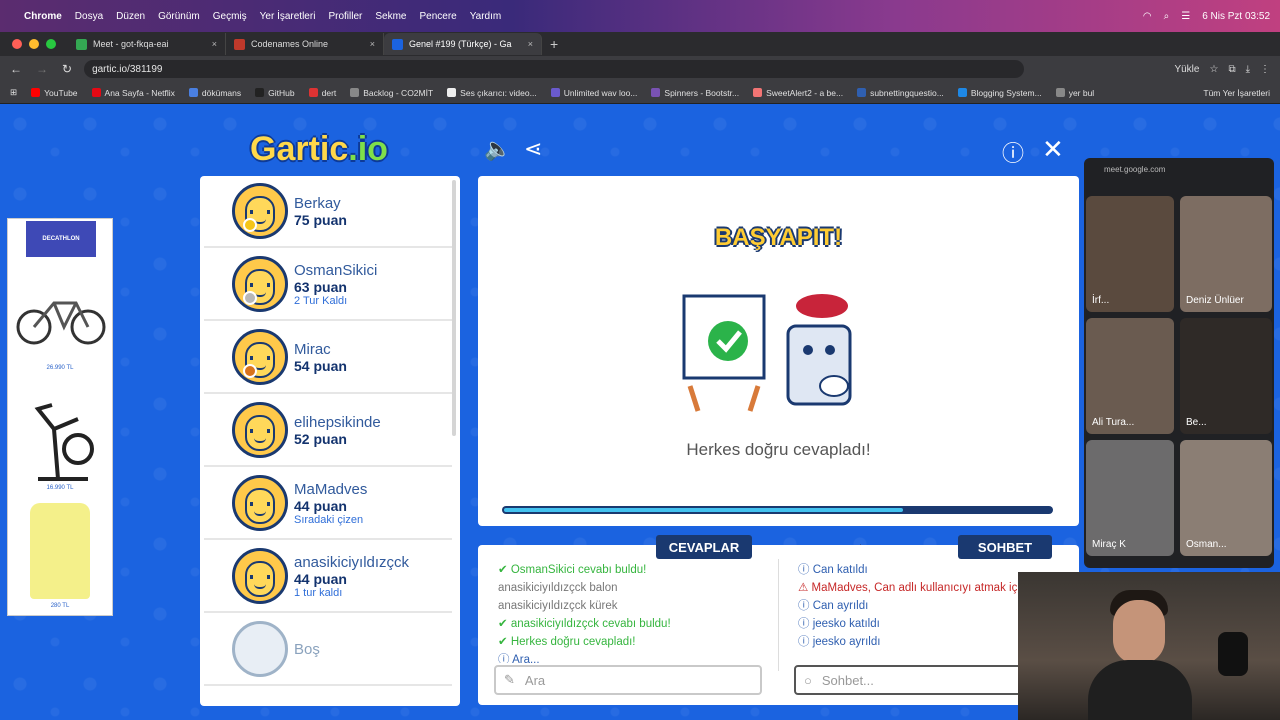  I want to click on star-icon: ☆, so click(1213, 69).